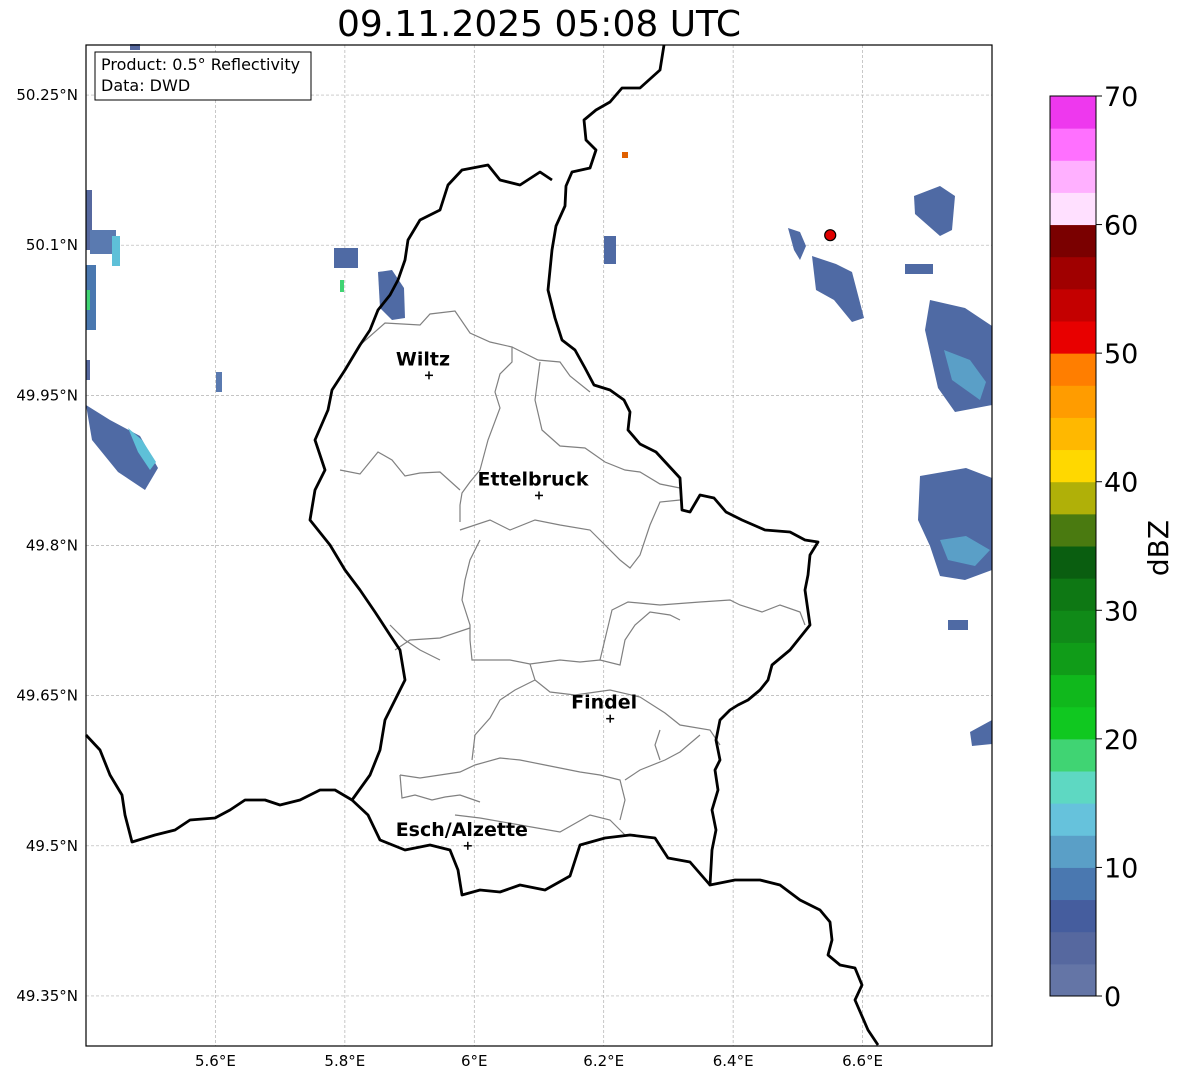 The width and height of the screenshot is (1184, 1081). I want to click on colorbar-tick-label: 50, so click(1121, 354).